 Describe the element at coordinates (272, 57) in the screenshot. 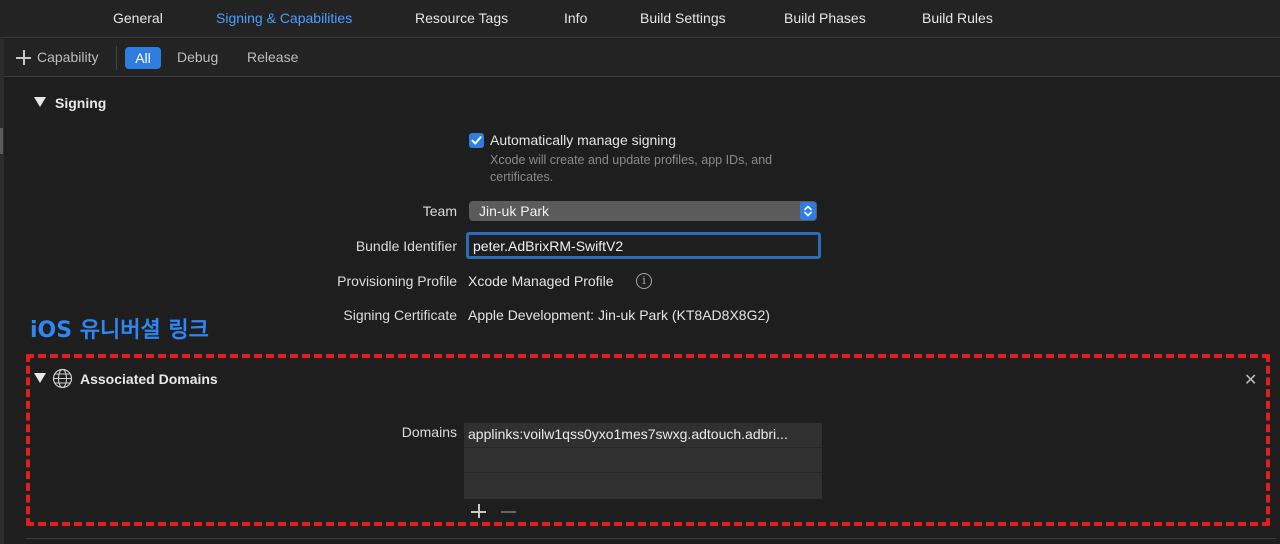

I see `filter-release-button: Release` at that location.